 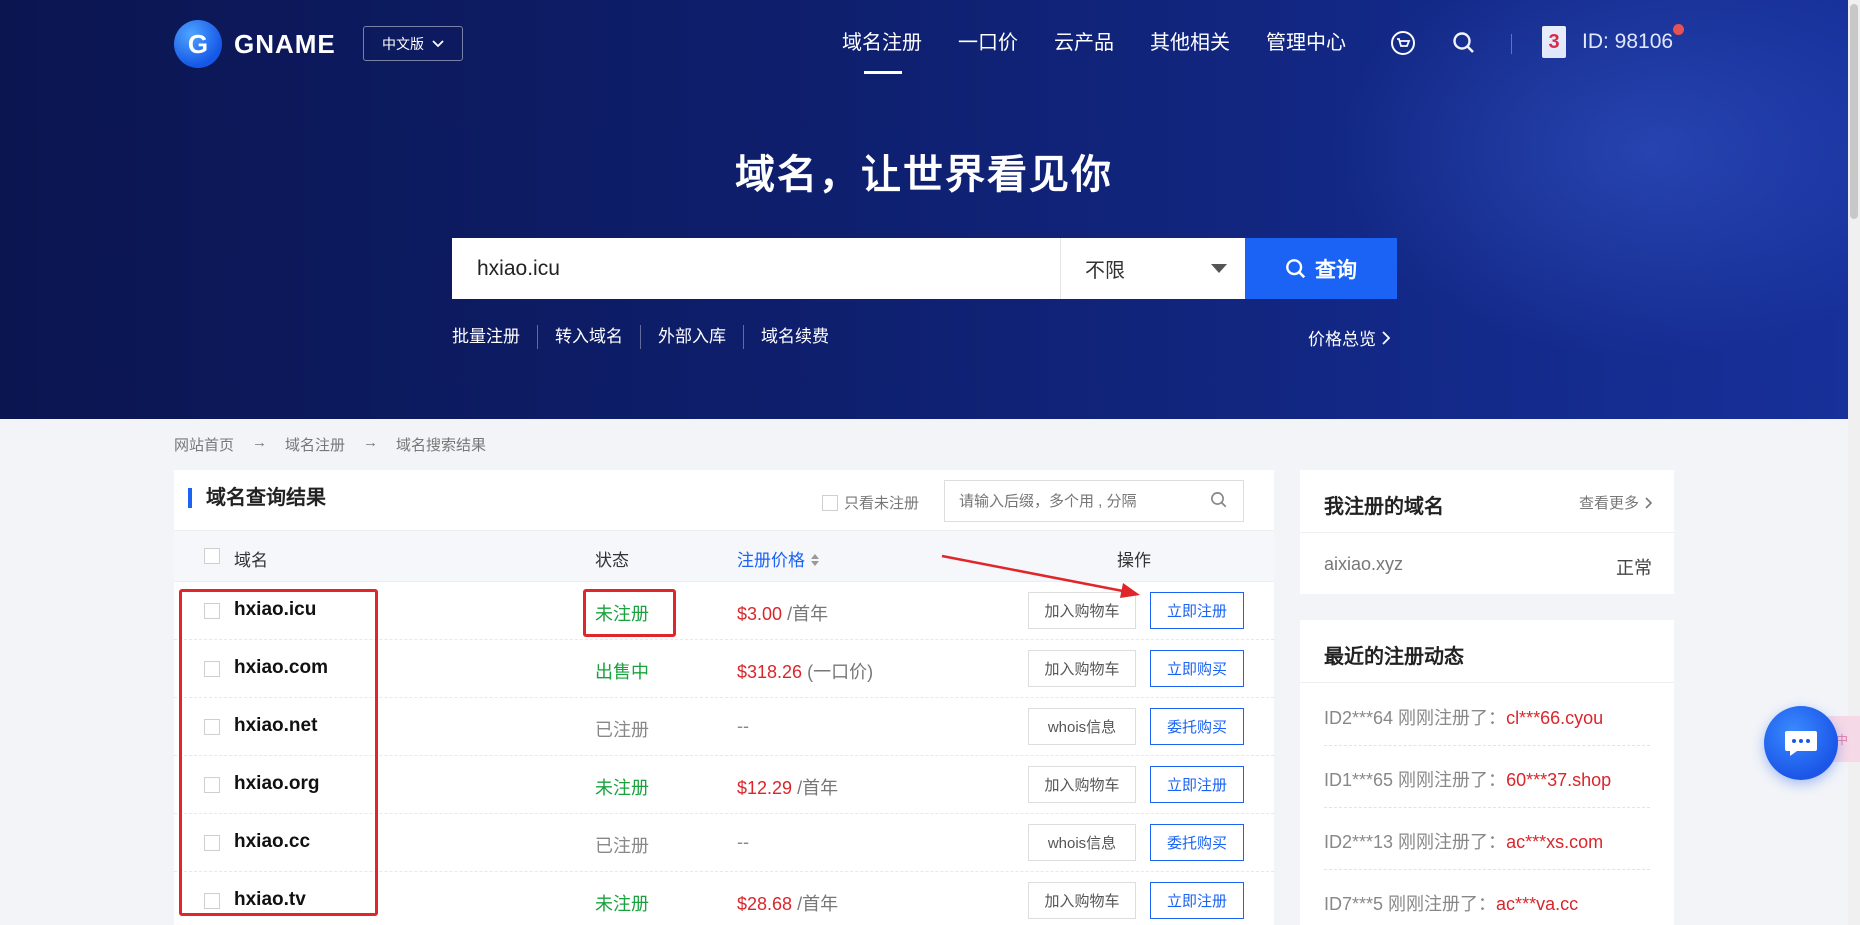 What do you see at coordinates (1219, 268) in the screenshot?
I see `caret-down-icon` at bounding box center [1219, 268].